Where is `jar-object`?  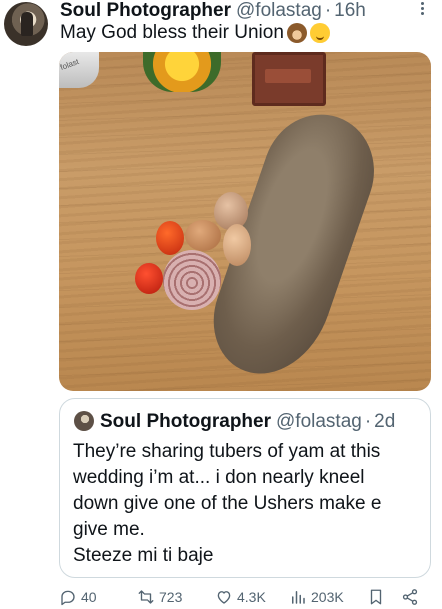 jar-object is located at coordinates (182, 72).